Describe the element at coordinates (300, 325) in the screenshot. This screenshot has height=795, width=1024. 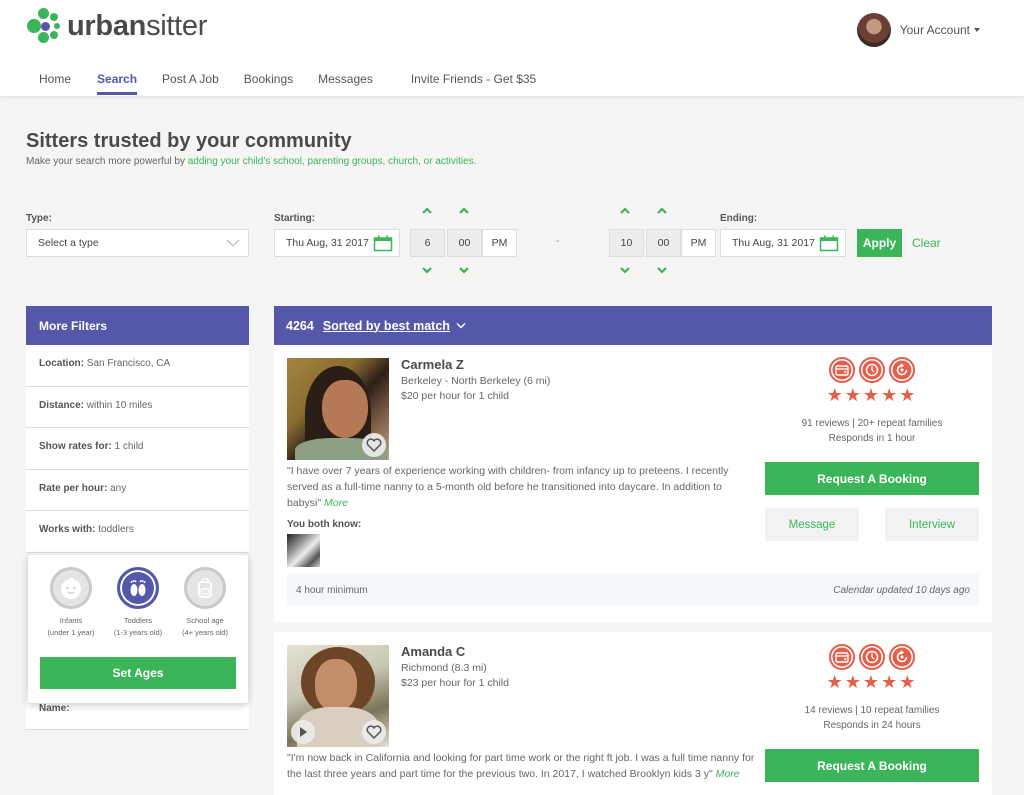
I see `results-count: 4264` at that location.